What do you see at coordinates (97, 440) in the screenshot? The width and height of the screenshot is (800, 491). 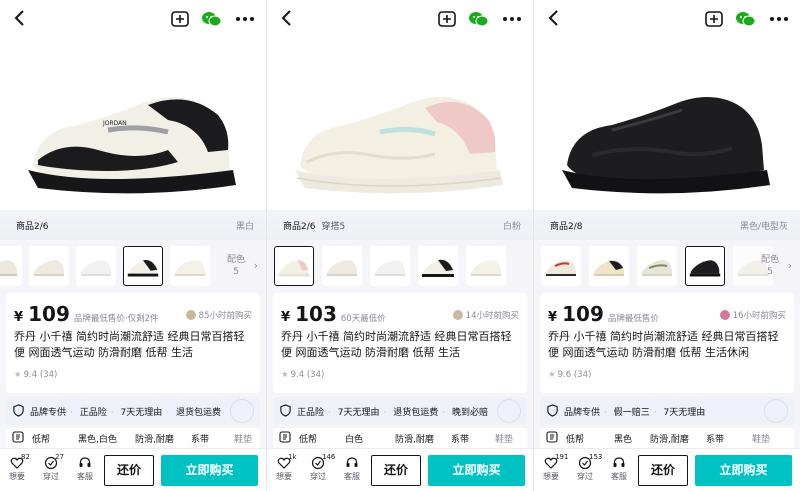 I see `param-value: 黑色,白色` at bounding box center [97, 440].